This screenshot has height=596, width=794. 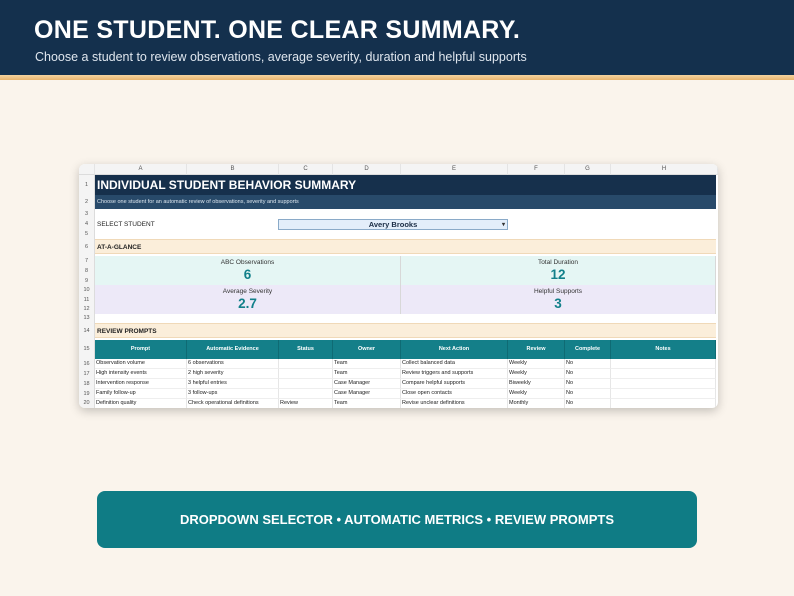 I want to click on table-header-next-action: Next Action, so click(x=454, y=349).